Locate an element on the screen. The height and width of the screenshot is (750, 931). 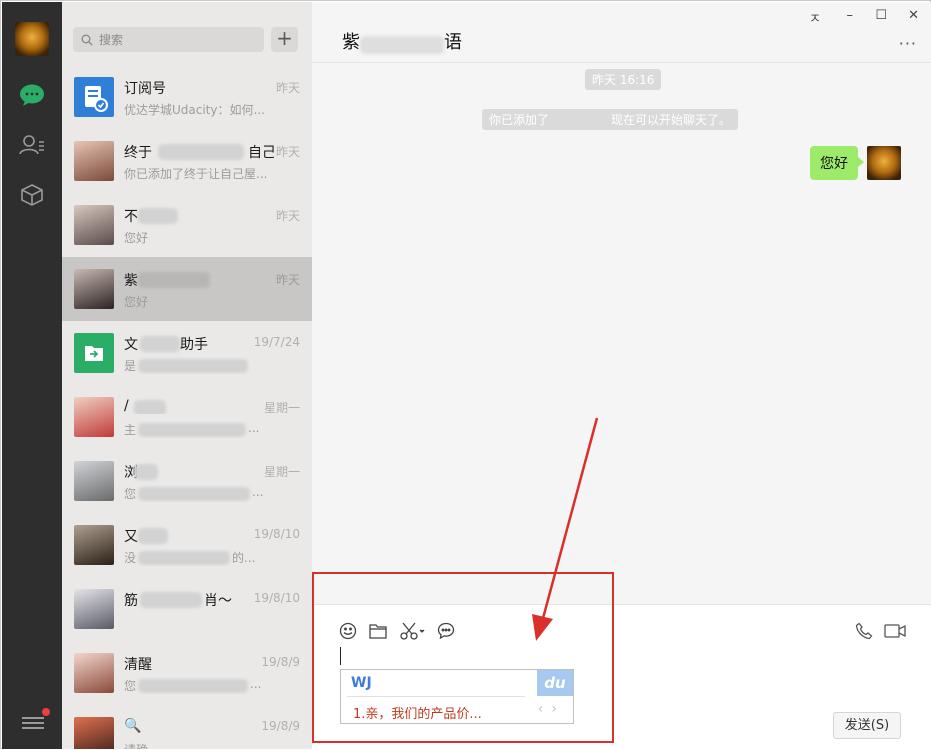
header-divider is located at coordinates (621, 62).